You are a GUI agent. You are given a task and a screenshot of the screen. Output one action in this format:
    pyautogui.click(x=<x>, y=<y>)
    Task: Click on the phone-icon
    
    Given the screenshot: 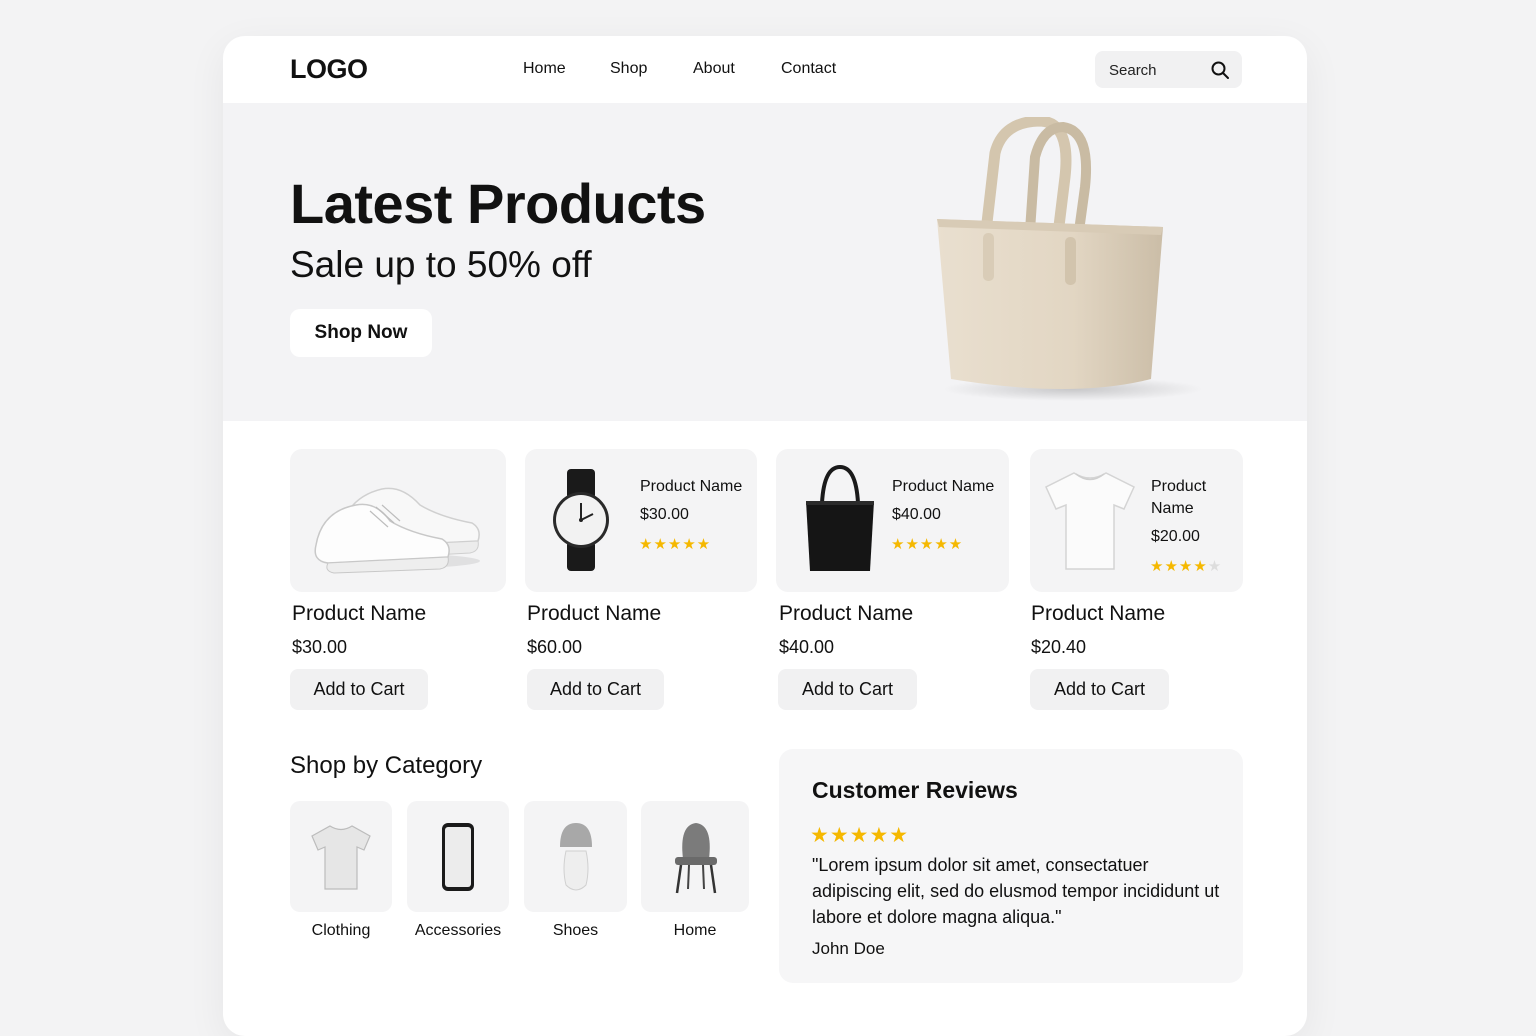 What is the action you would take?
    pyautogui.click(x=458, y=857)
    